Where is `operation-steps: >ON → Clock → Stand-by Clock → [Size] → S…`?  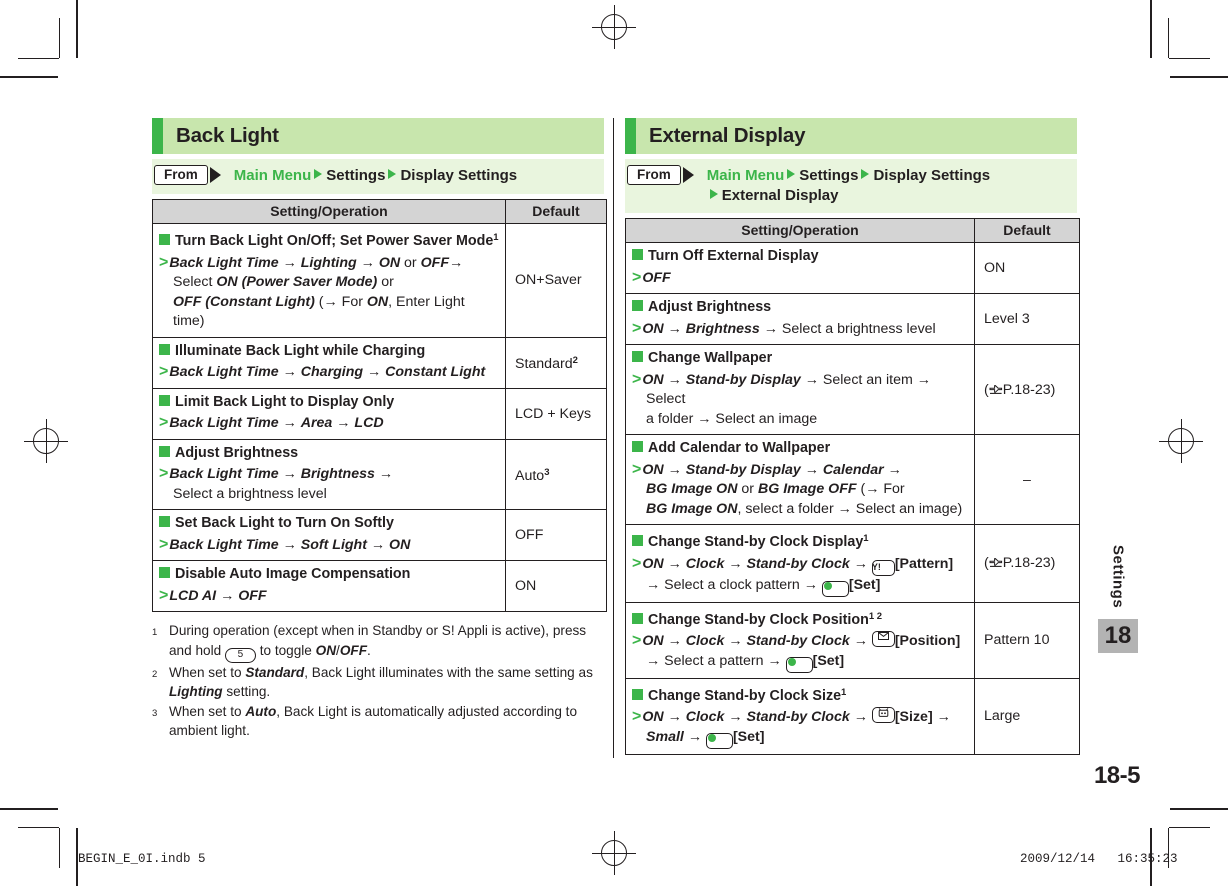 operation-steps: >ON → Clock → Stand-by Clock → [Size] → S… is located at coordinates (800, 728).